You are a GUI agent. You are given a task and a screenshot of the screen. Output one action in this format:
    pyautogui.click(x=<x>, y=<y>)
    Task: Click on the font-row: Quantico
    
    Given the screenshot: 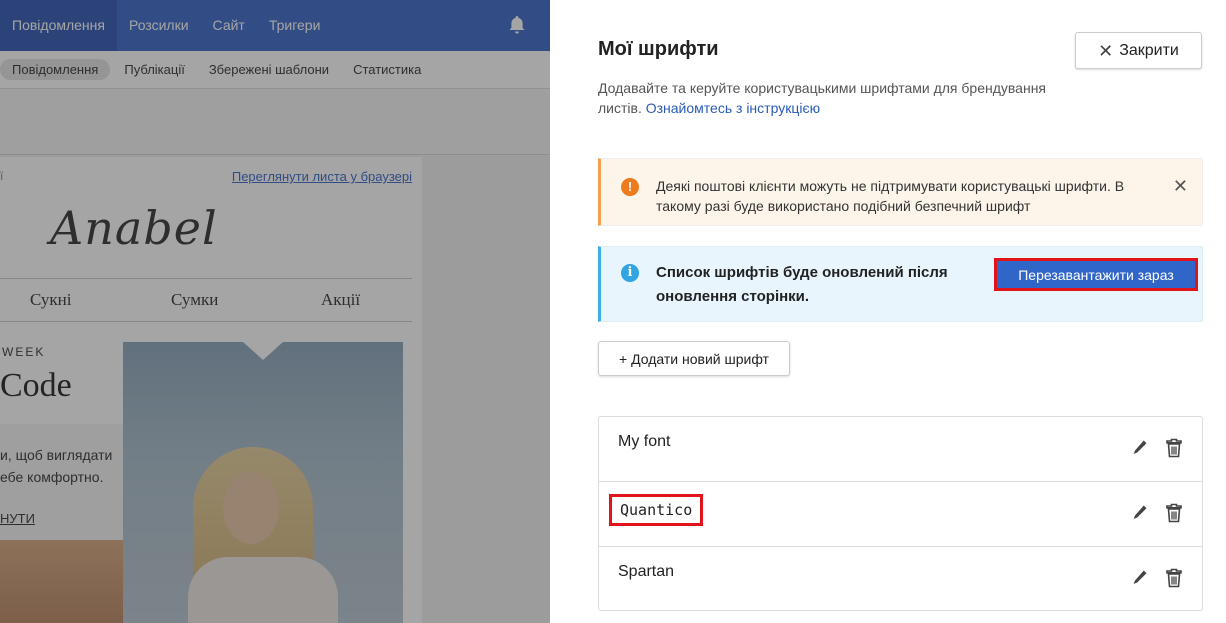 What is the action you would take?
    pyautogui.click(x=900, y=514)
    